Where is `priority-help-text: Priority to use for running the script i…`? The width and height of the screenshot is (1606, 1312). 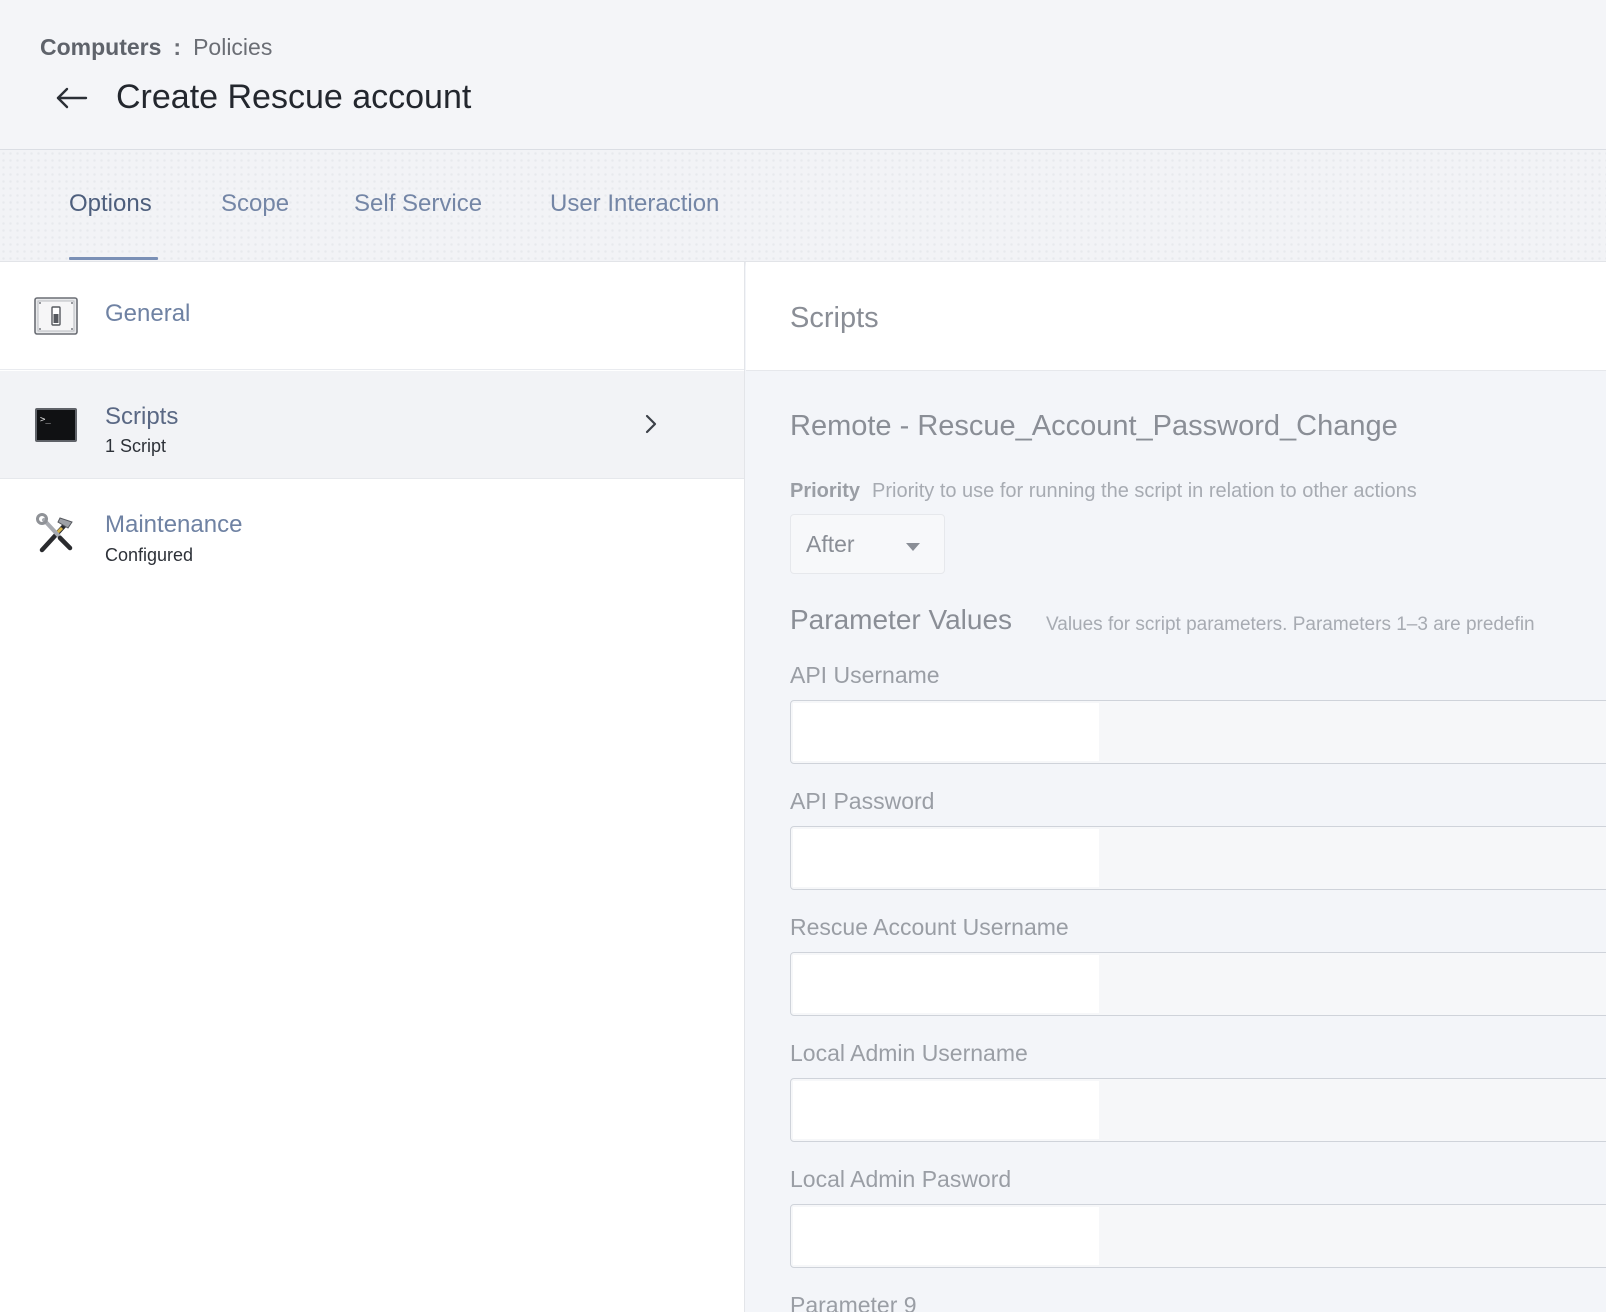 priority-help-text: Priority to use for running the script i… is located at coordinates (1144, 491).